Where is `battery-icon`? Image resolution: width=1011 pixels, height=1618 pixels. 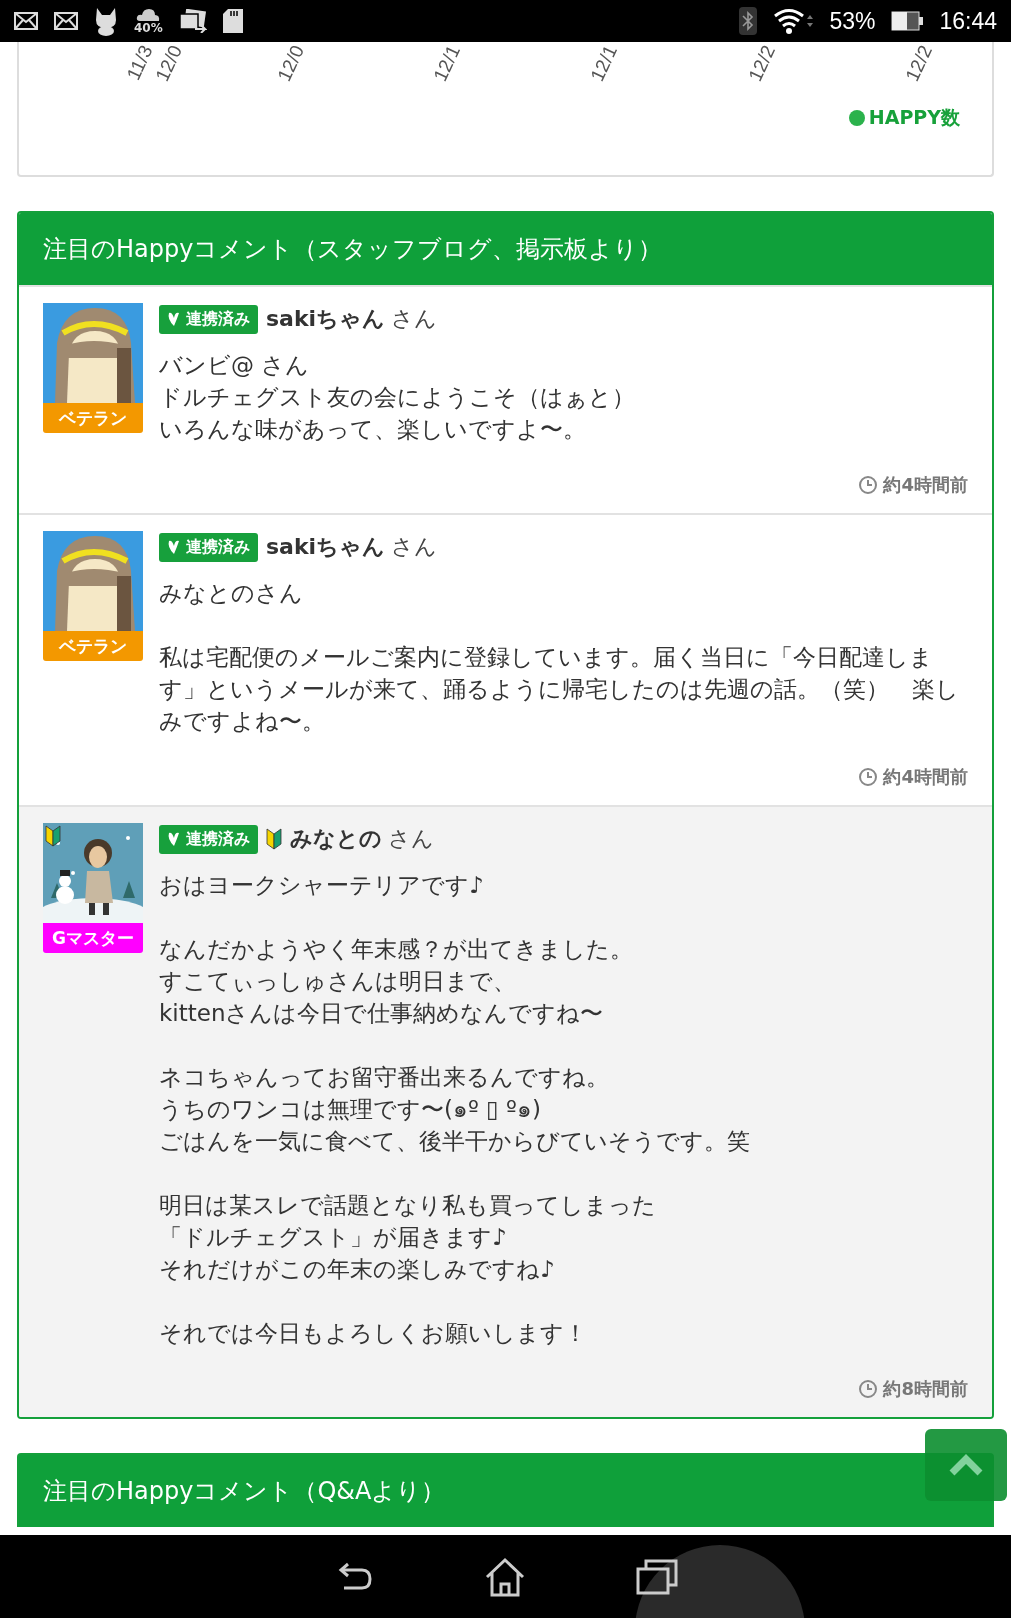
battery-icon is located at coordinates (907, 21).